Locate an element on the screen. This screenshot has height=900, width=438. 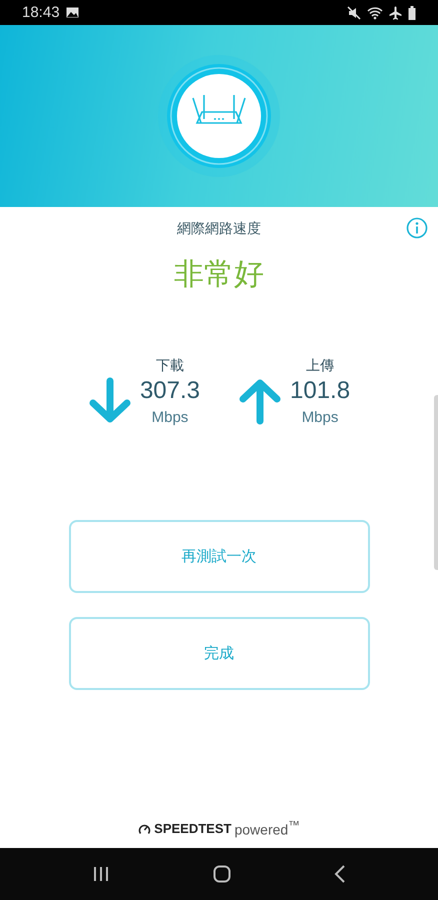
stat-value: 101.8 is located at coordinates (320, 391).